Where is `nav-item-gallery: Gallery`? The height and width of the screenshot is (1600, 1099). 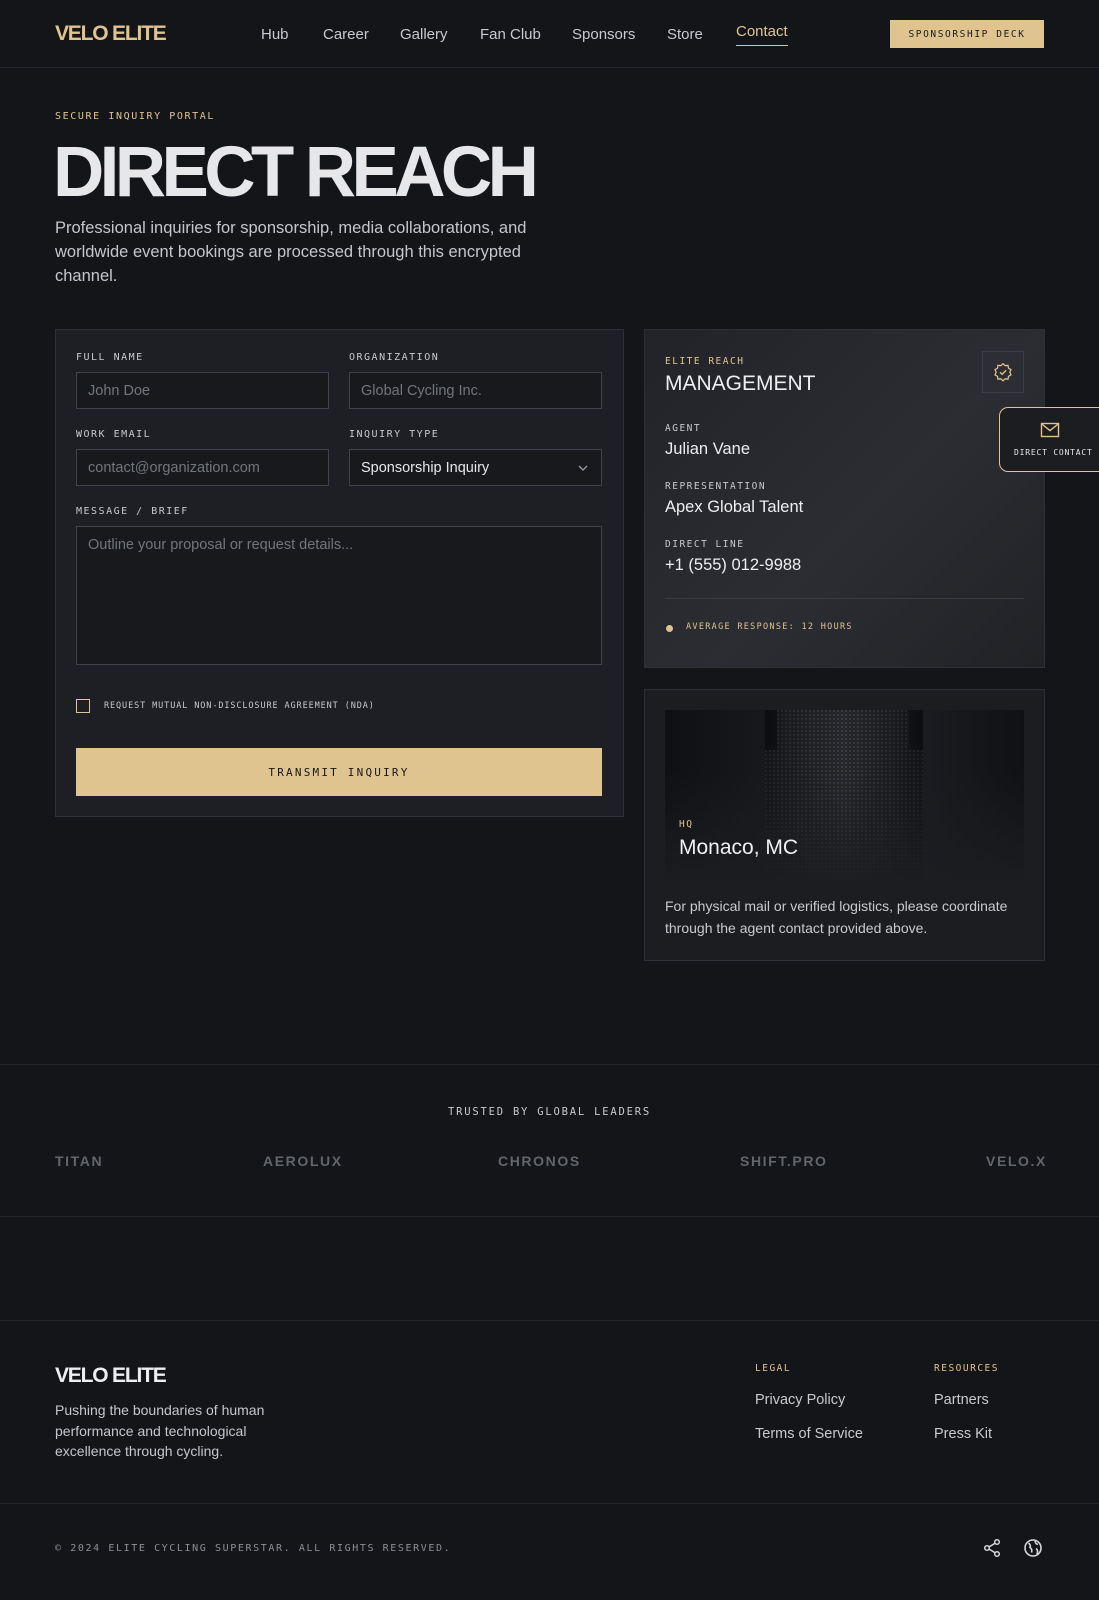 nav-item-gallery: Gallery is located at coordinates (424, 34).